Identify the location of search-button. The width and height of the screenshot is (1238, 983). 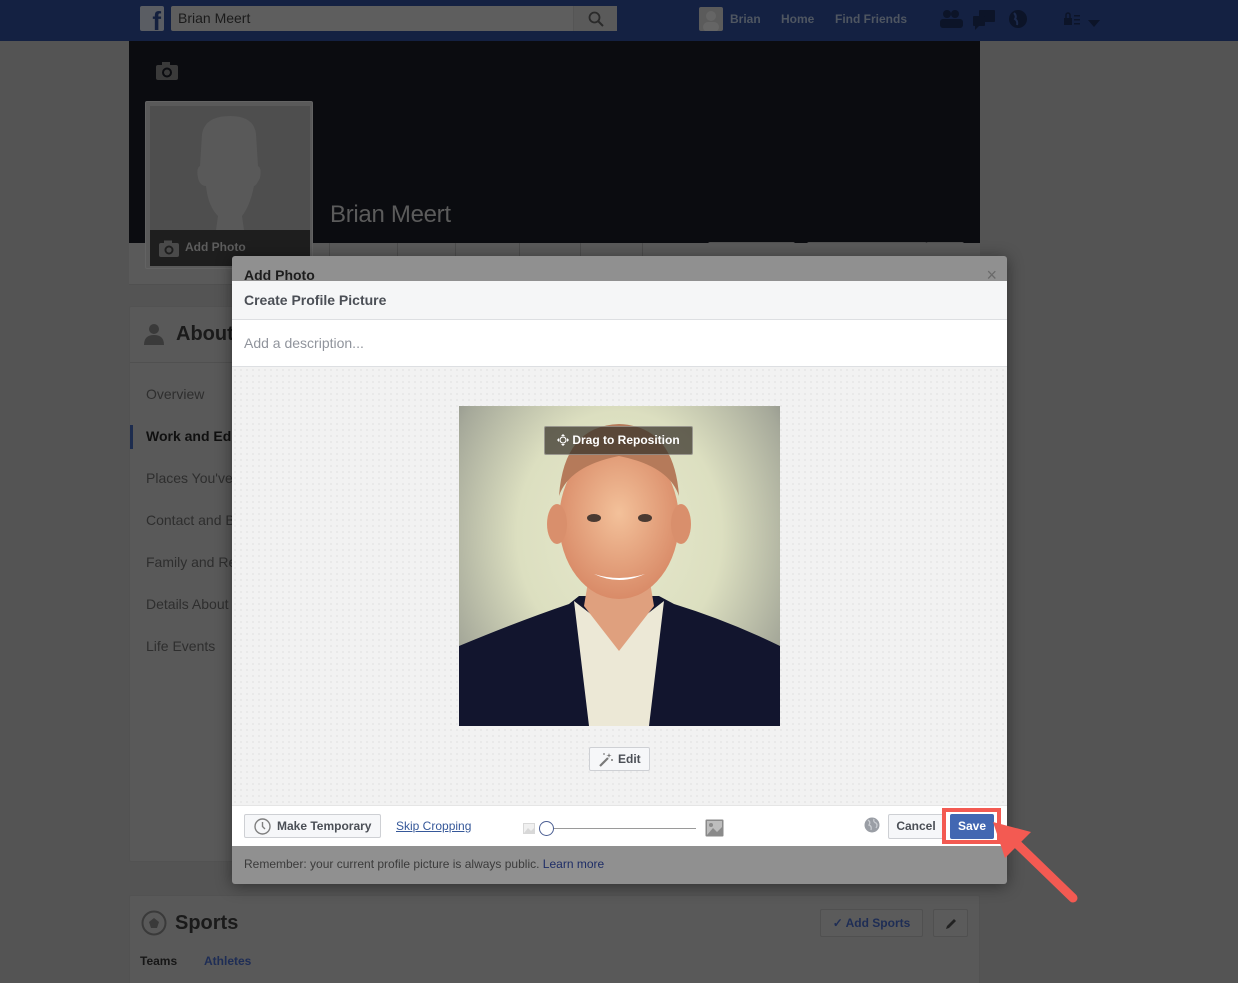
(595, 18).